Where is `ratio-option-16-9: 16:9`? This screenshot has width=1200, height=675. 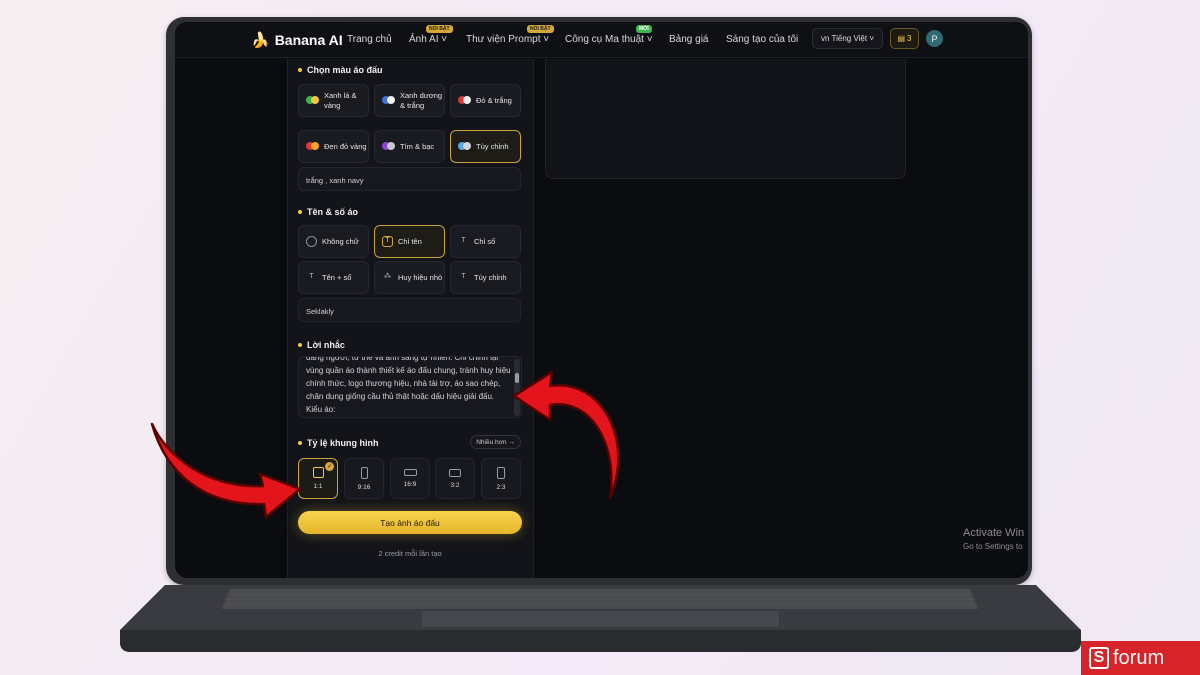 ratio-option-16-9: 16:9 is located at coordinates (410, 478).